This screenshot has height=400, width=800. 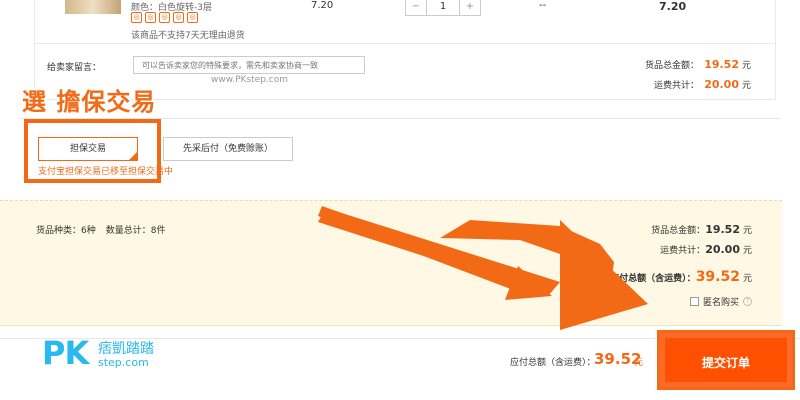 I want to click on freight-total-line: 运费共计： 20.00 元, so click(x=702, y=84).